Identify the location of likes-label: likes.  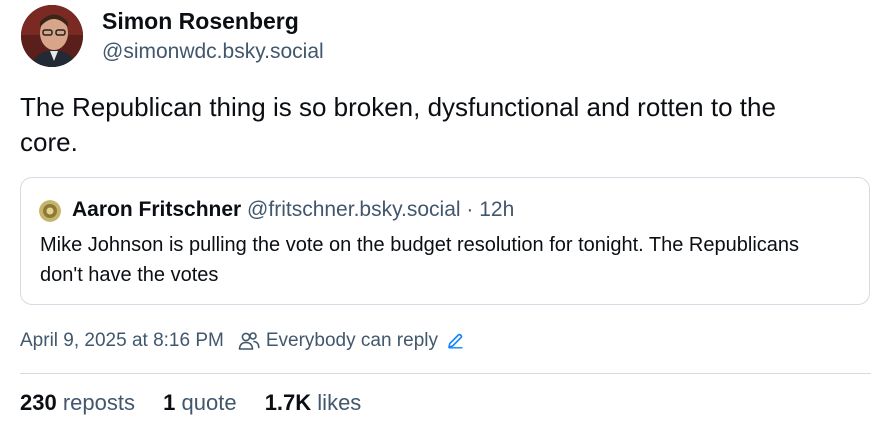
(339, 402).